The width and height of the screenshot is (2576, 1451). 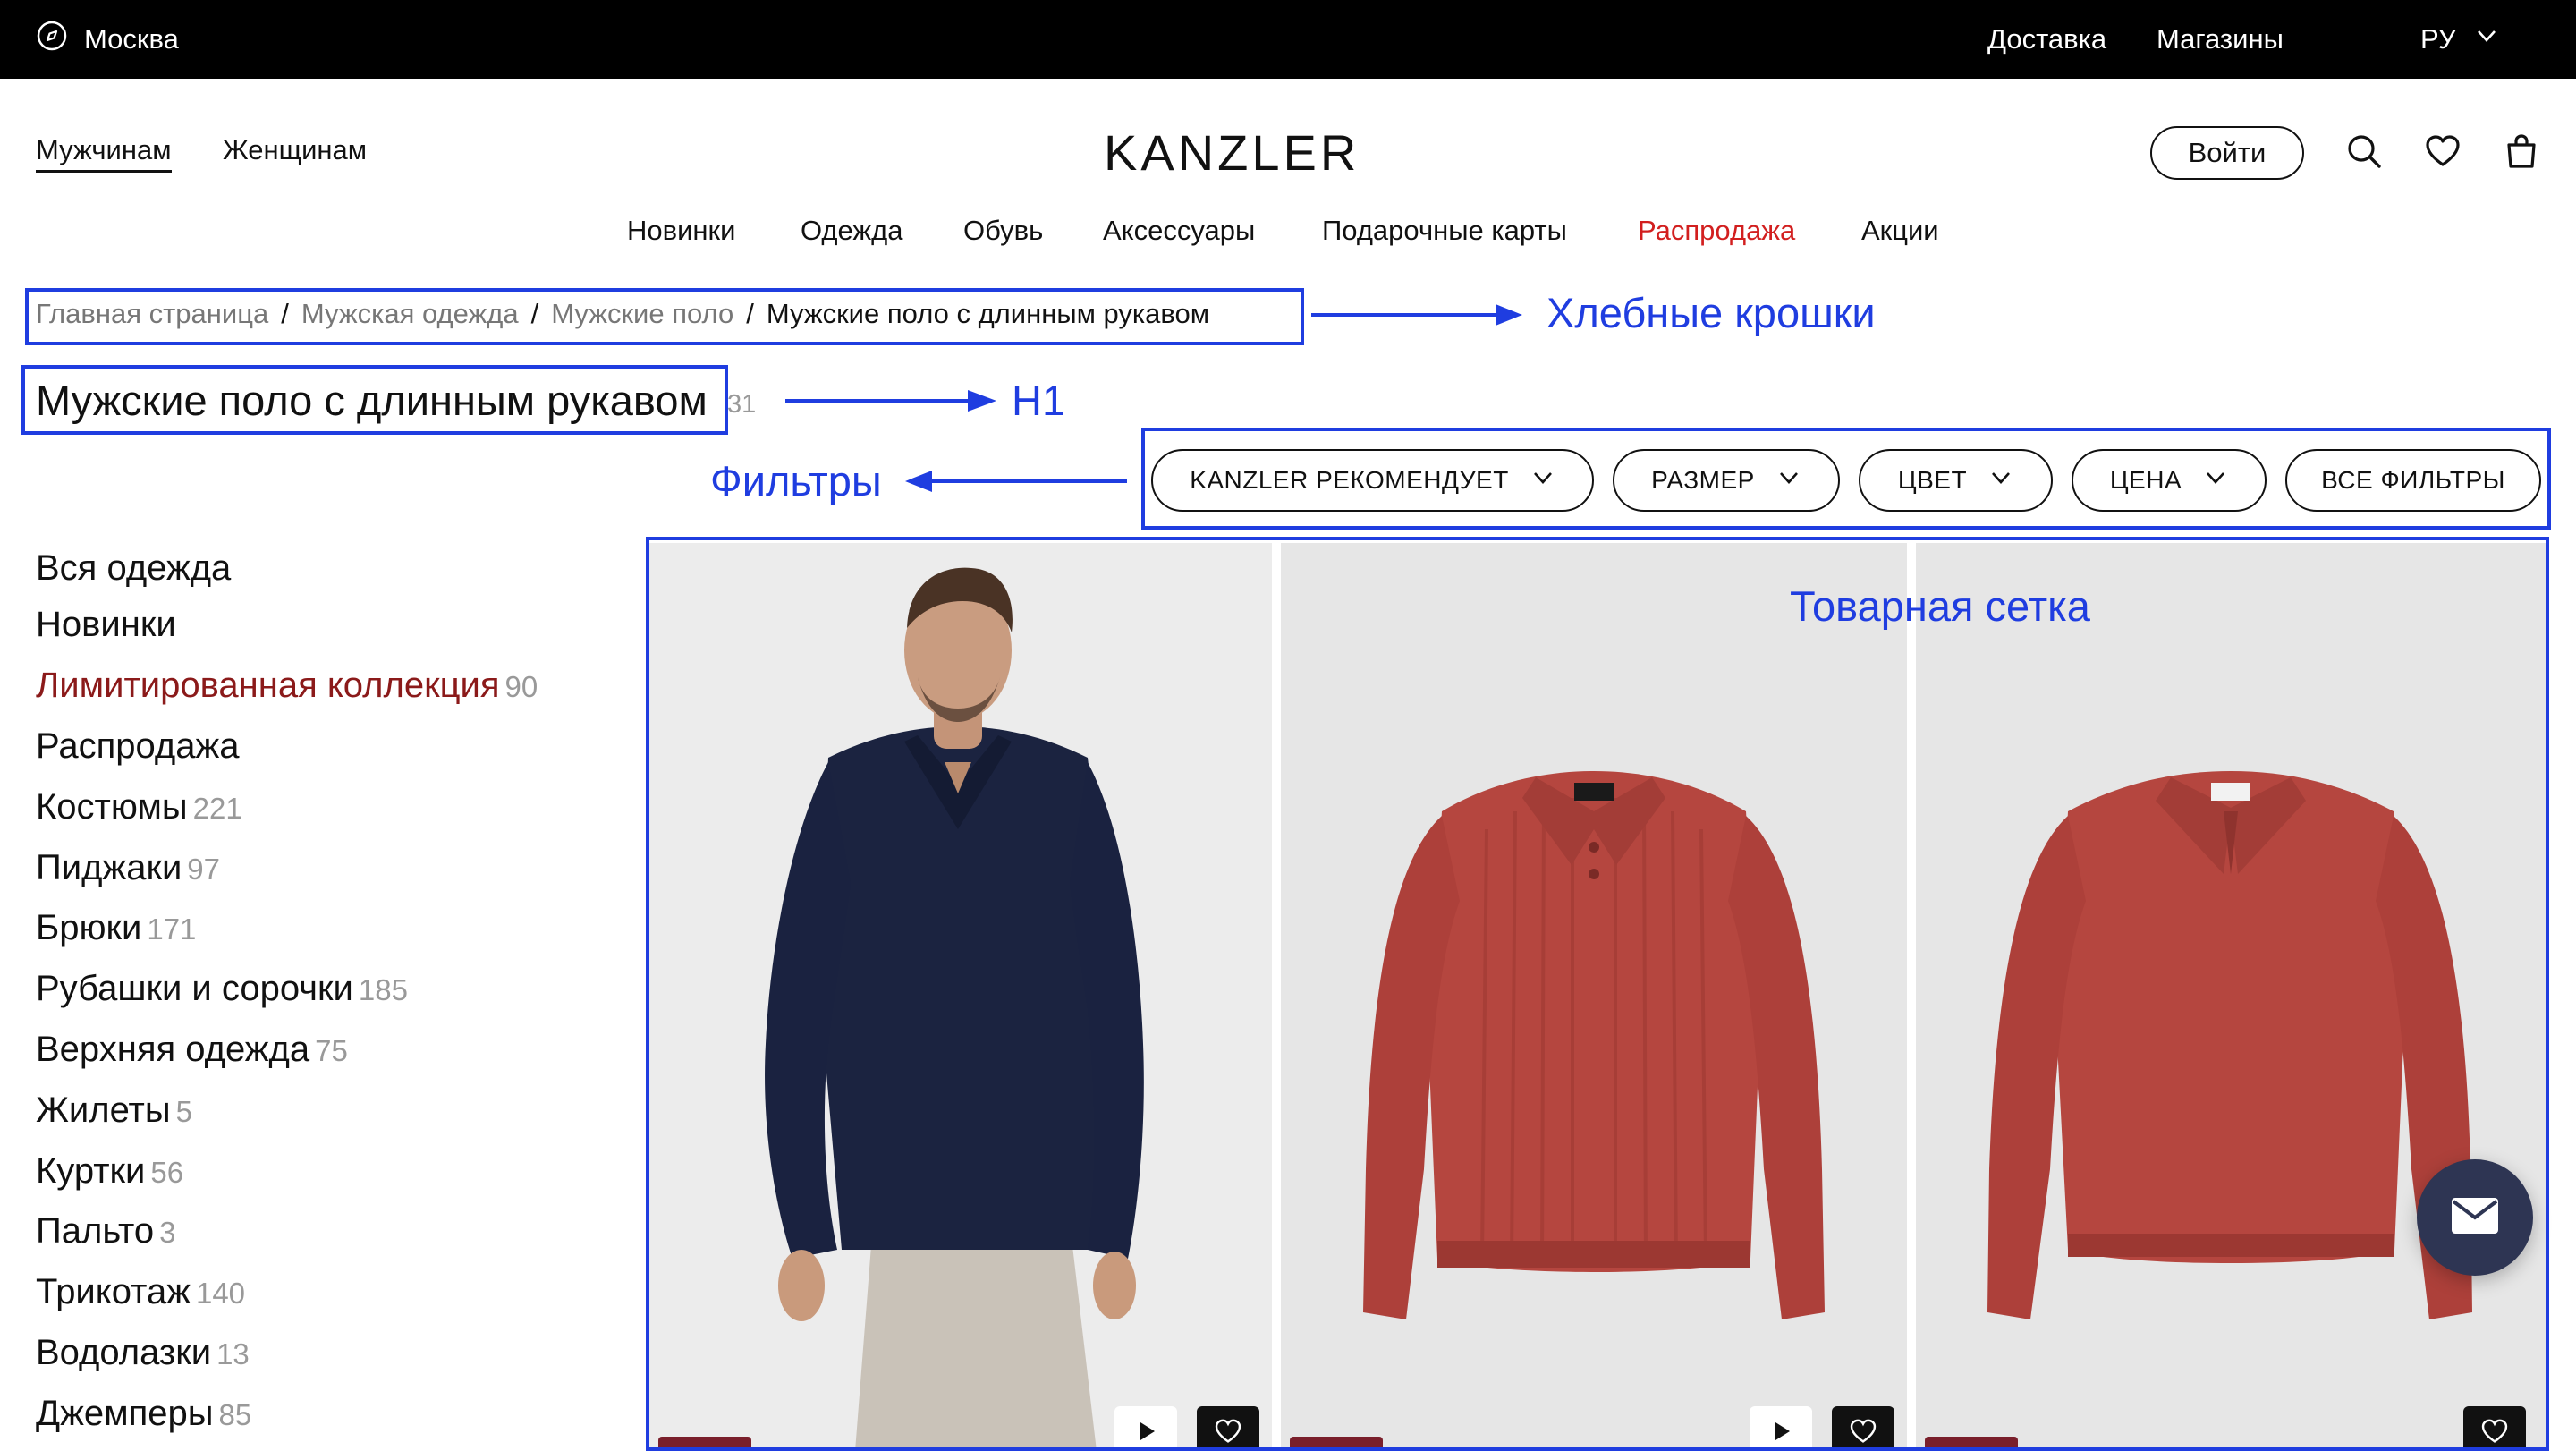 I want to click on category-item: Пальто 3, so click(x=106, y=1231).